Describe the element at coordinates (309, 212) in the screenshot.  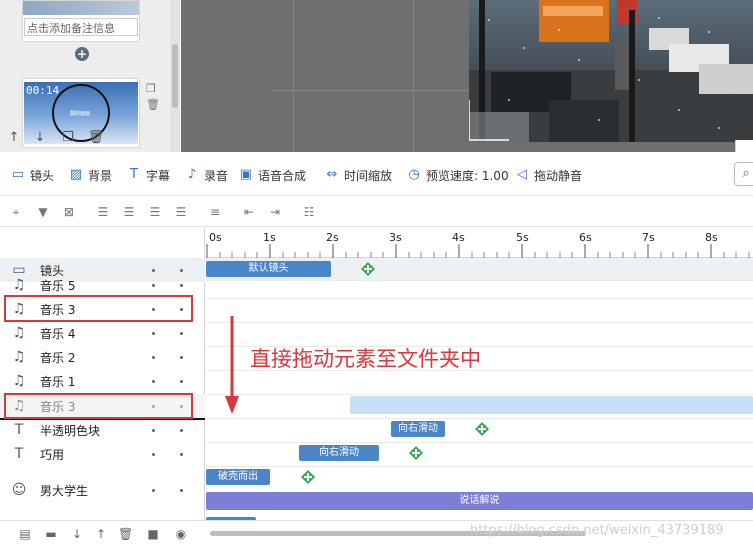
I see `list-icon: ☷` at that location.